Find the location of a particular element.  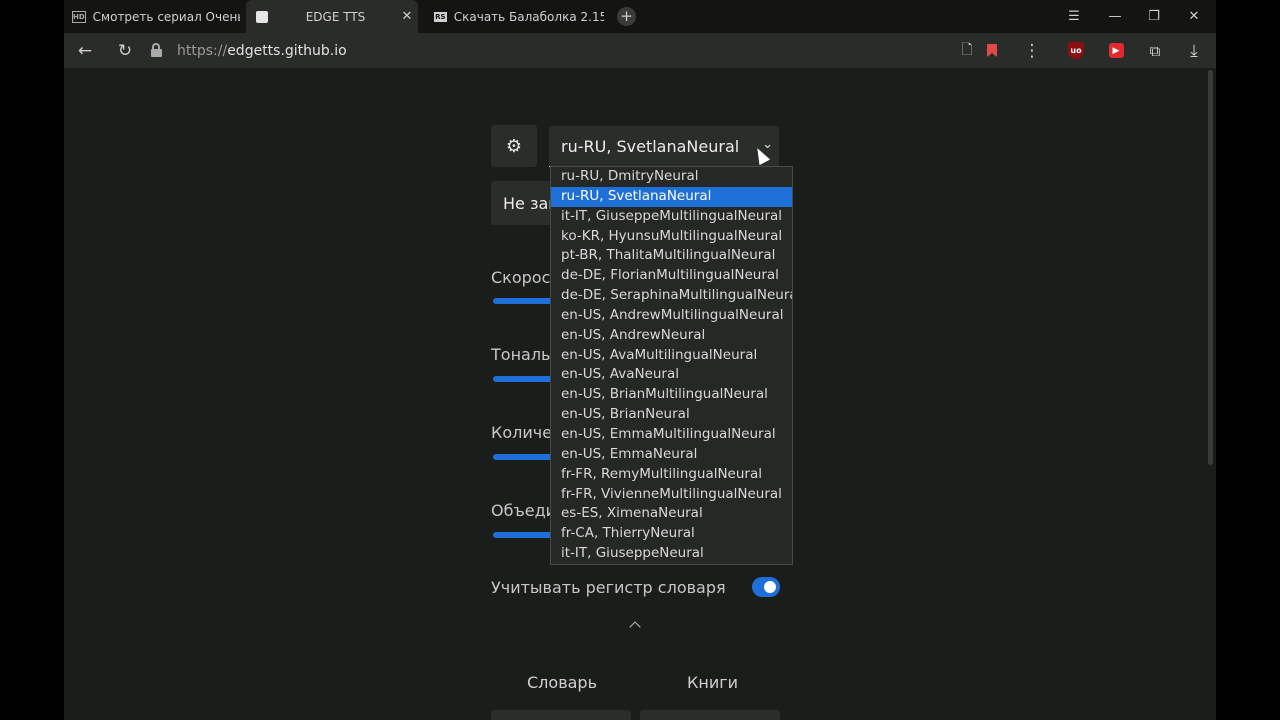

voice-option: en-US, AvaNeural is located at coordinates (671, 375).